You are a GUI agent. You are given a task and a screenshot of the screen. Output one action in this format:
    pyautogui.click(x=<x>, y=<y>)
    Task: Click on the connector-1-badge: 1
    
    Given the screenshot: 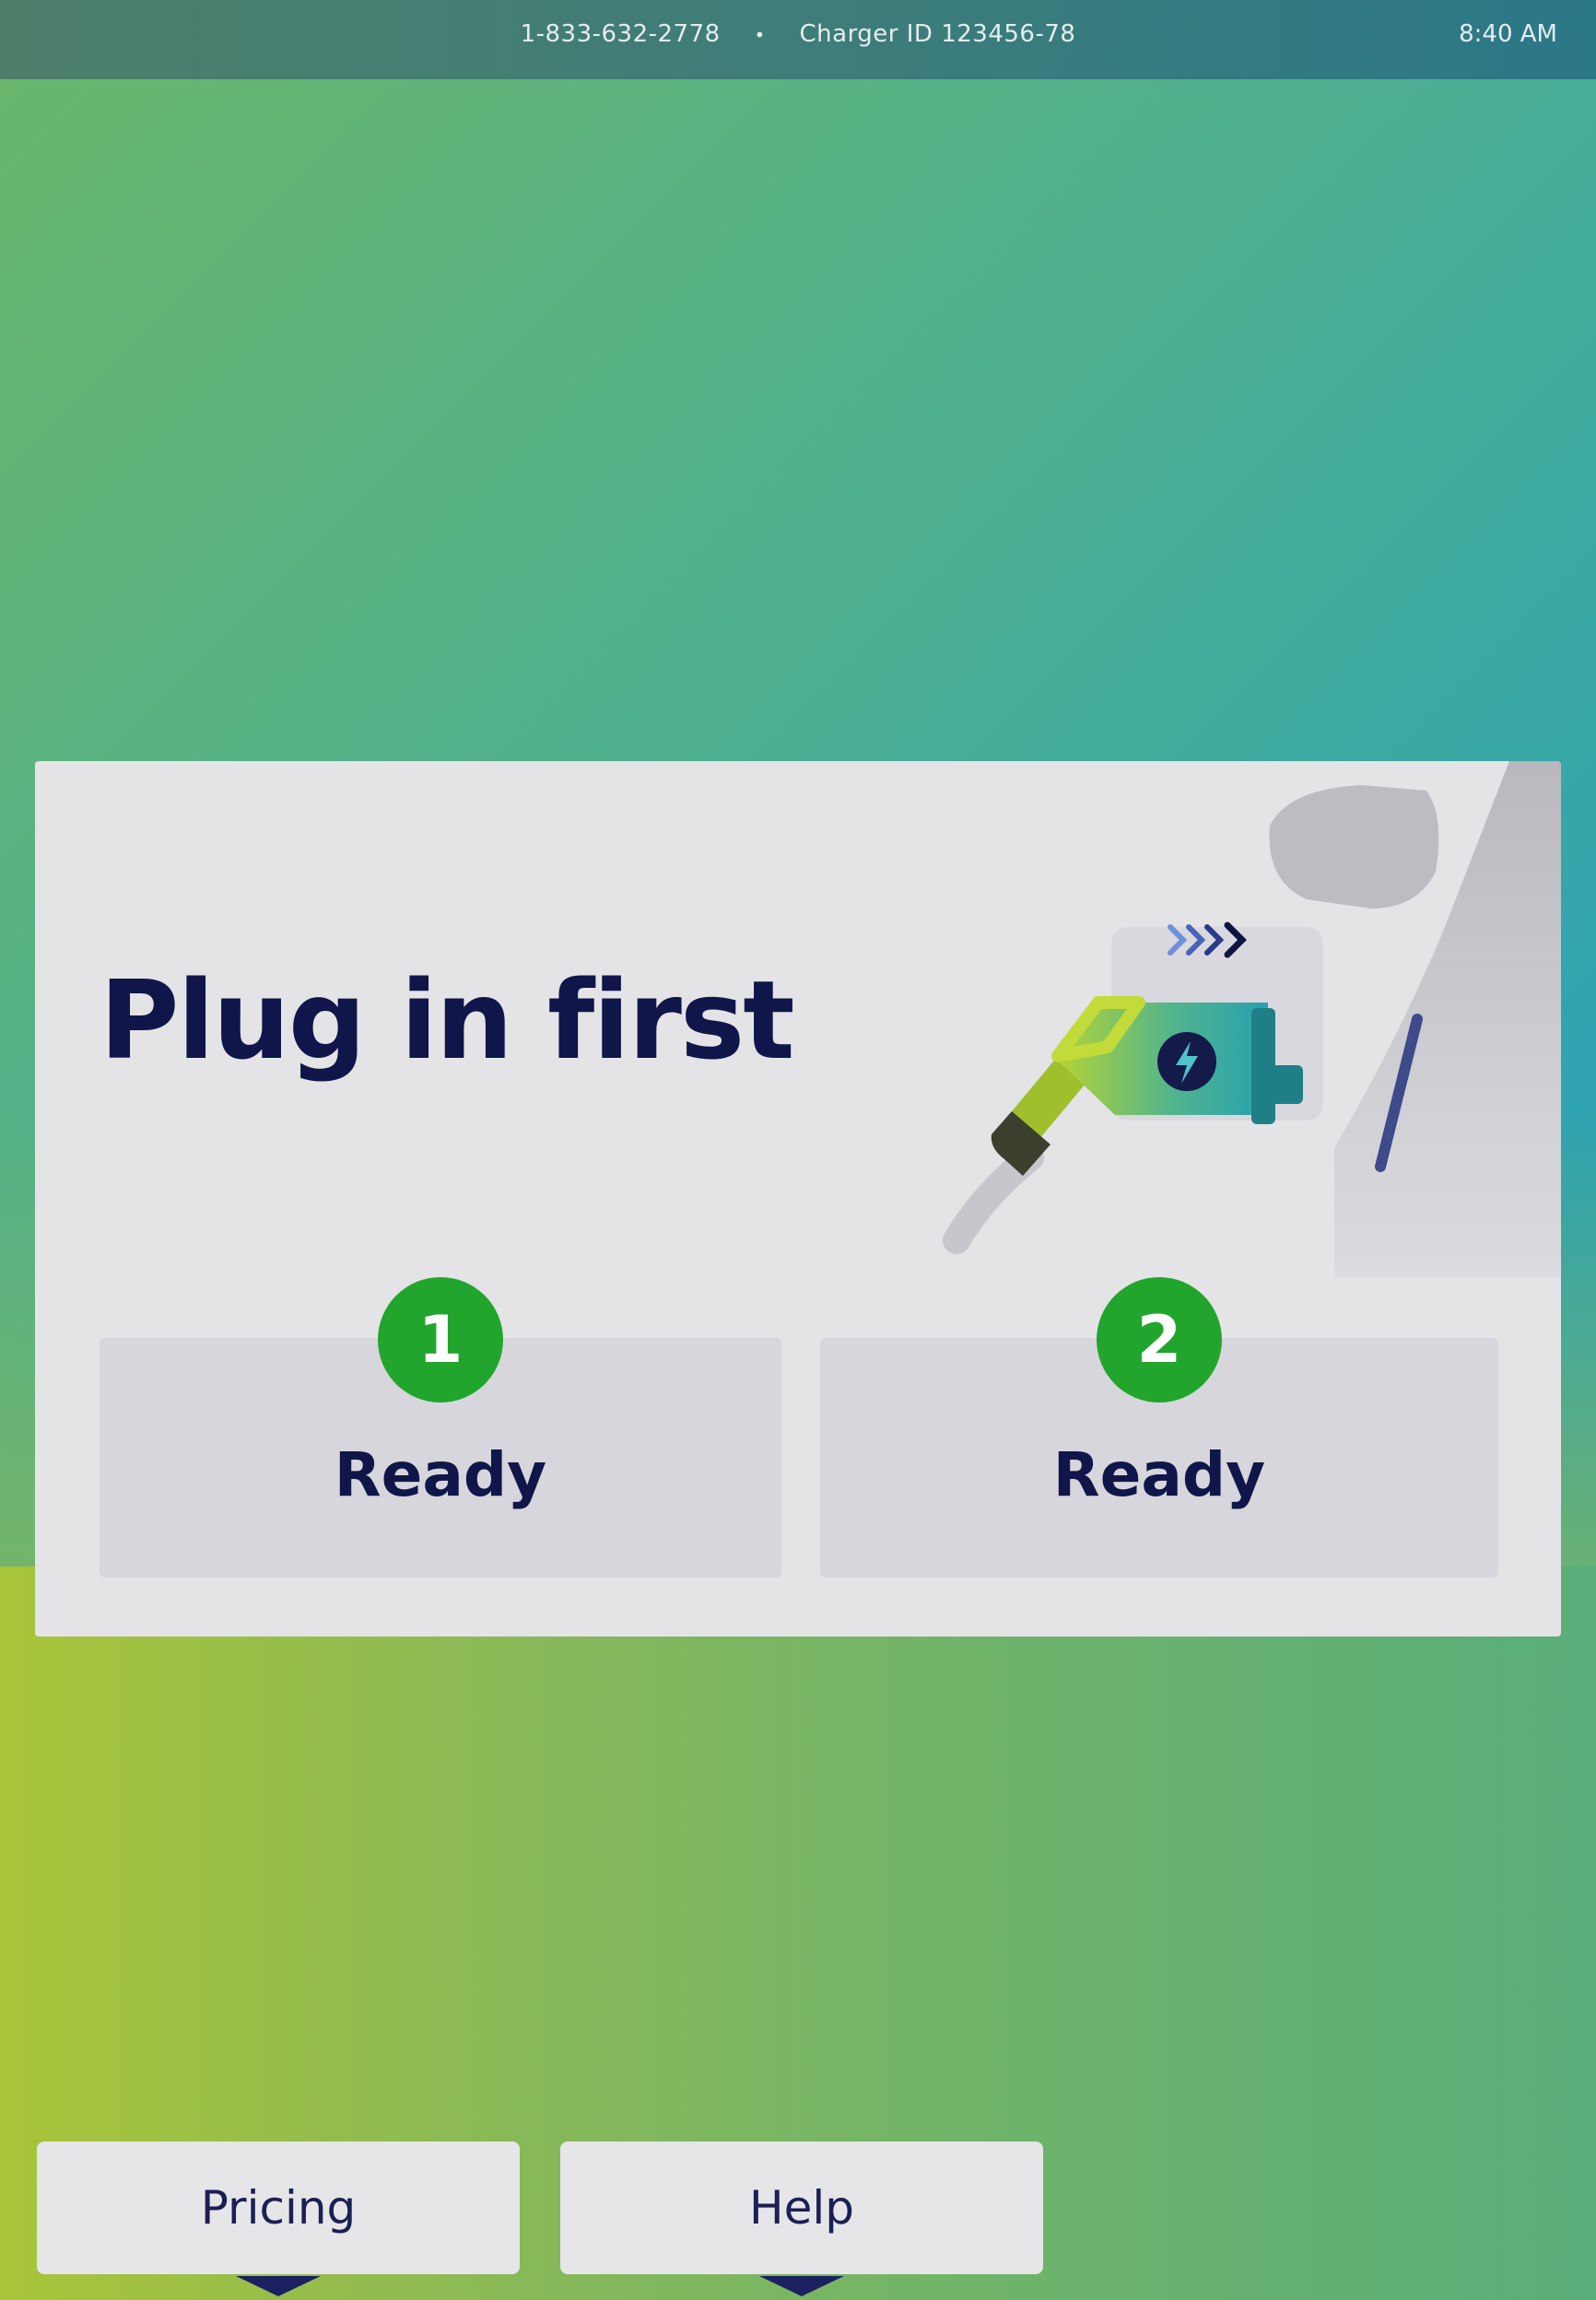 What is the action you would take?
    pyautogui.click(x=441, y=1339)
    